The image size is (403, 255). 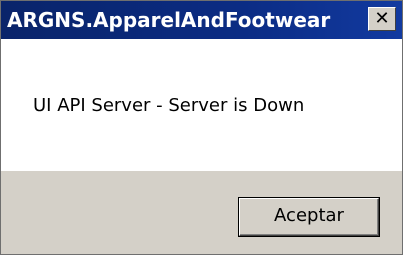 I want to click on dialog-title: ARGNS.ApparelAndFootwear, so click(x=169, y=20).